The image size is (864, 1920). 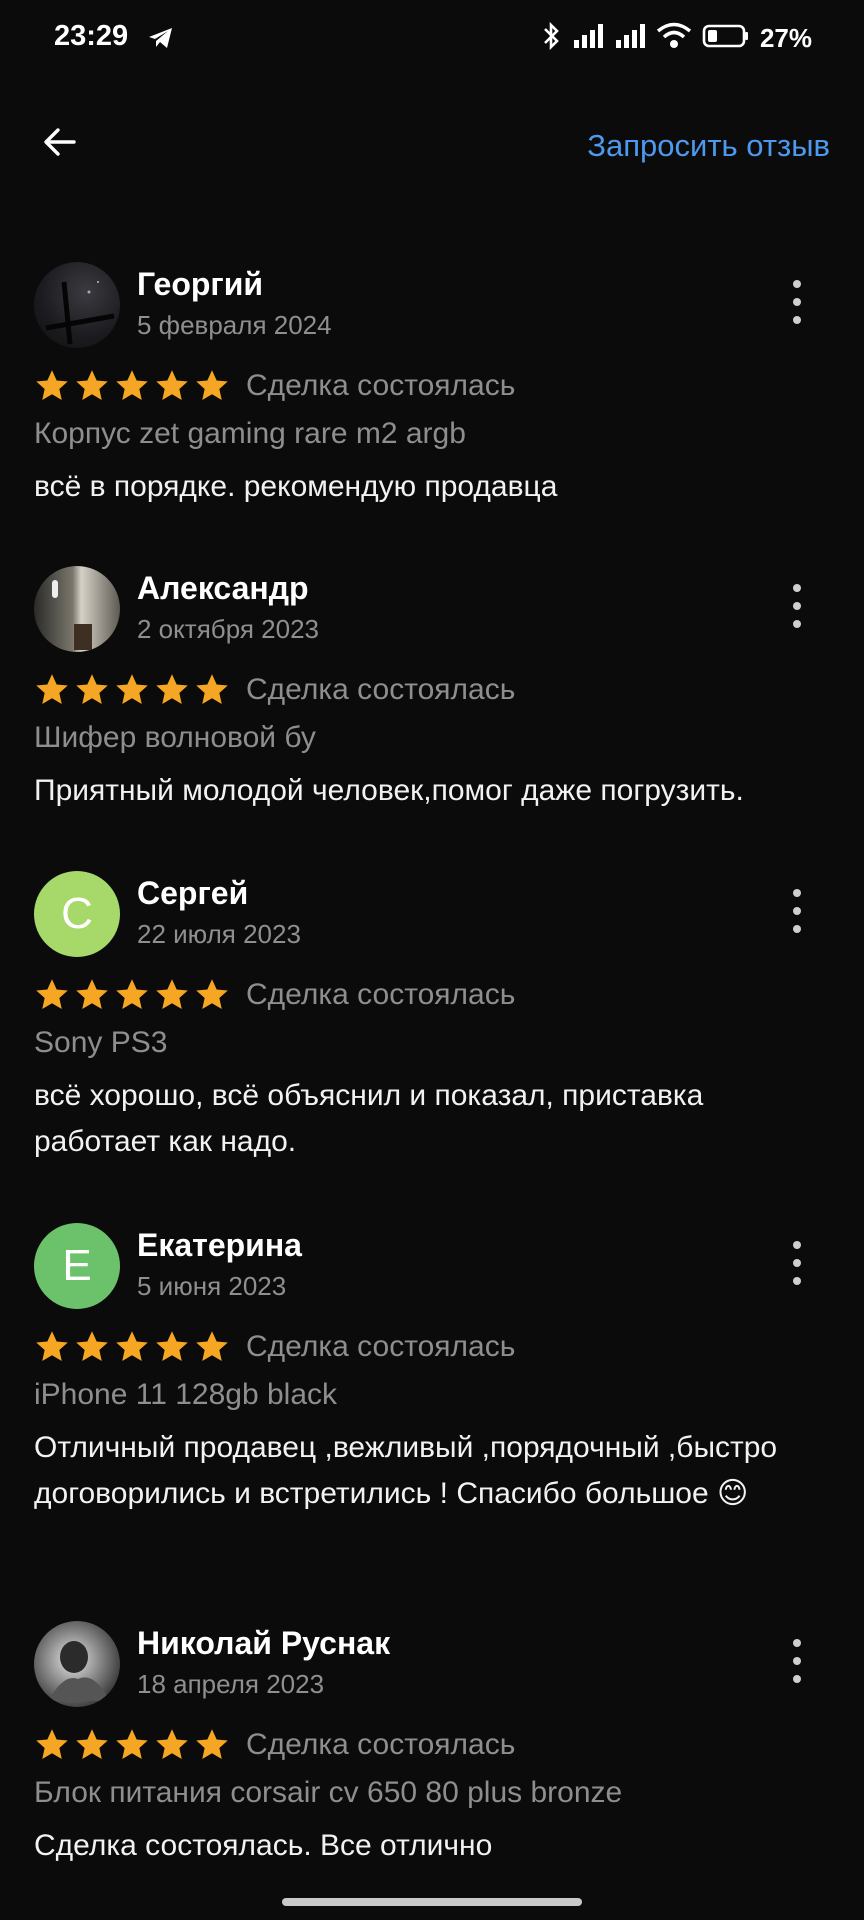 I want to click on reviewer-name: Николай Руснак, so click(x=263, y=1643).